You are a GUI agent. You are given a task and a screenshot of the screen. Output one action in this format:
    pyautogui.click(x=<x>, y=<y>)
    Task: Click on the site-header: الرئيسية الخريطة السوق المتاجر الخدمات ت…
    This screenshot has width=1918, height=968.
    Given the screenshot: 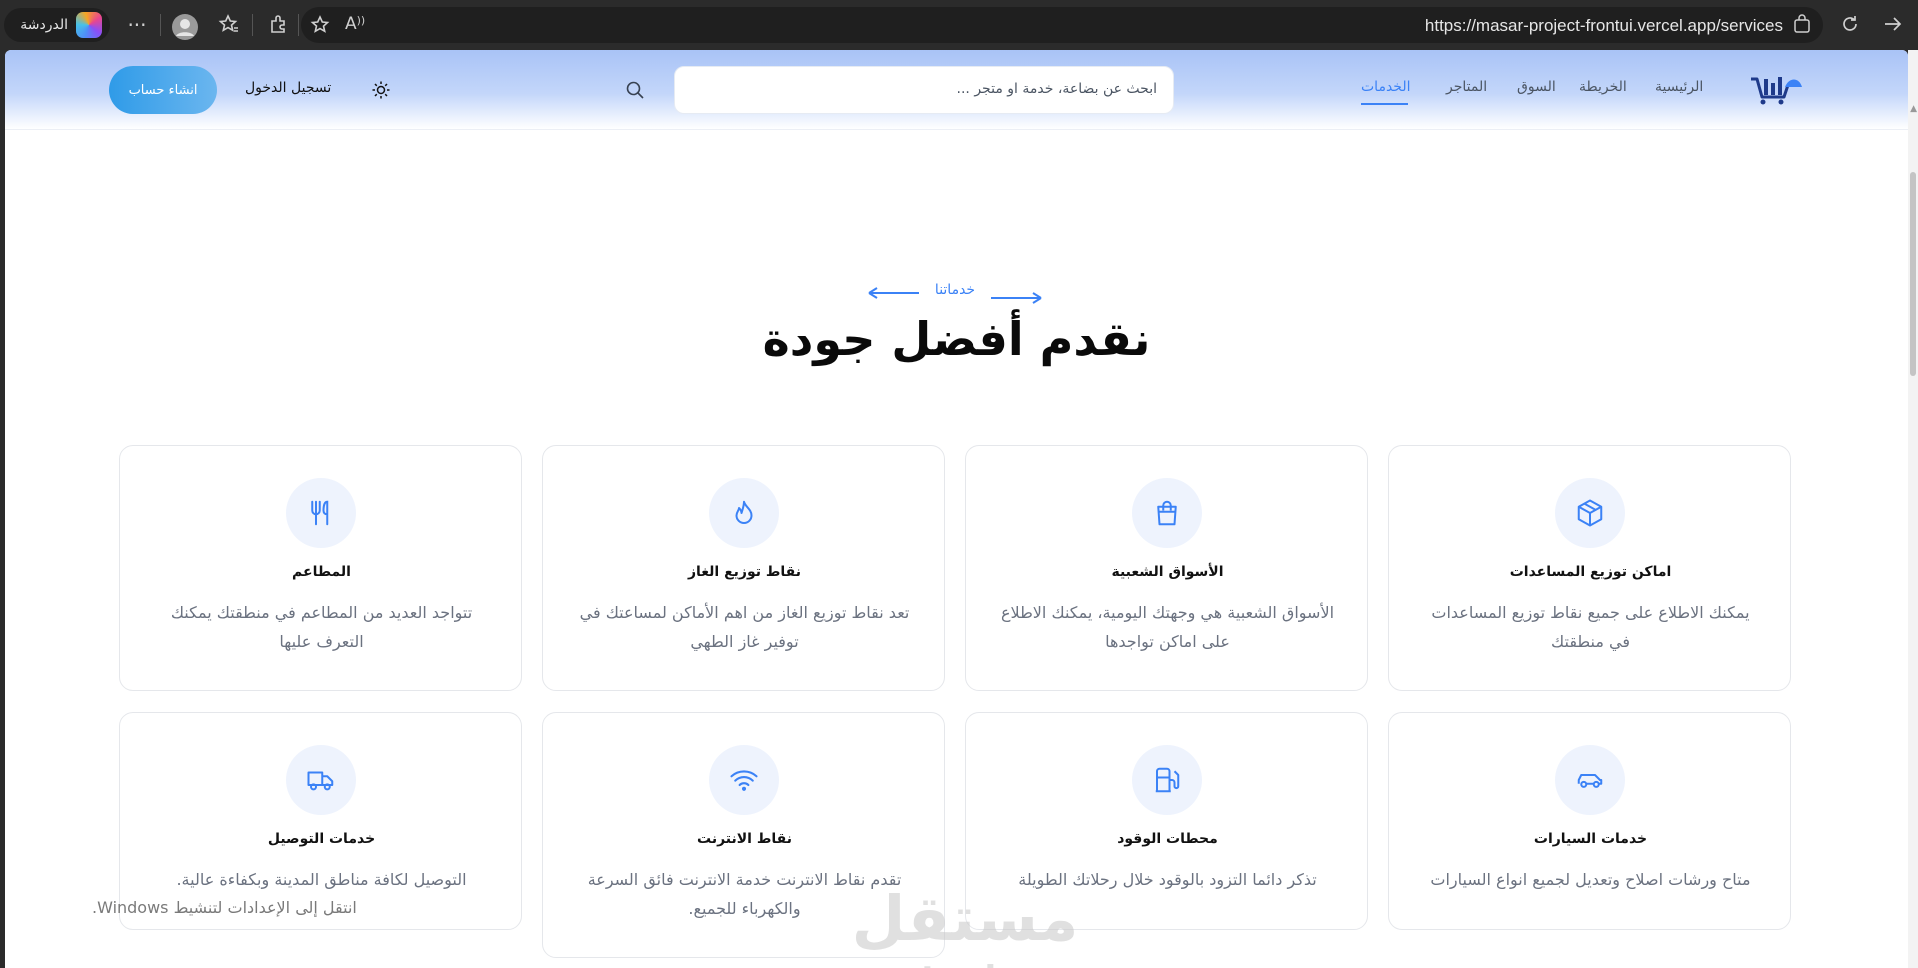 What is the action you would take?
    pyautogui.click(x=956, y=90)
    